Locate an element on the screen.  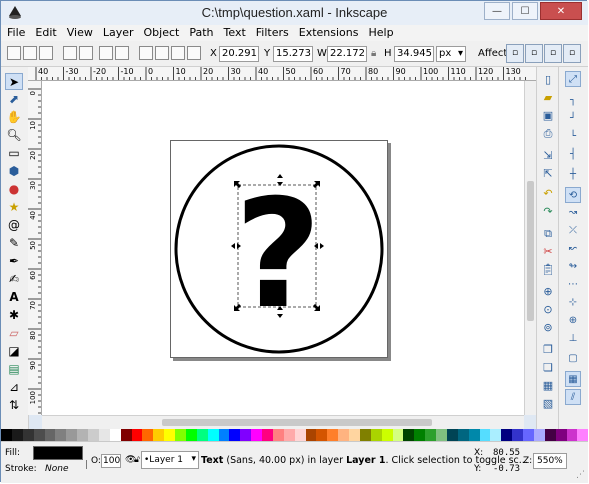
lower-icon is located at coordinates (178, 53).